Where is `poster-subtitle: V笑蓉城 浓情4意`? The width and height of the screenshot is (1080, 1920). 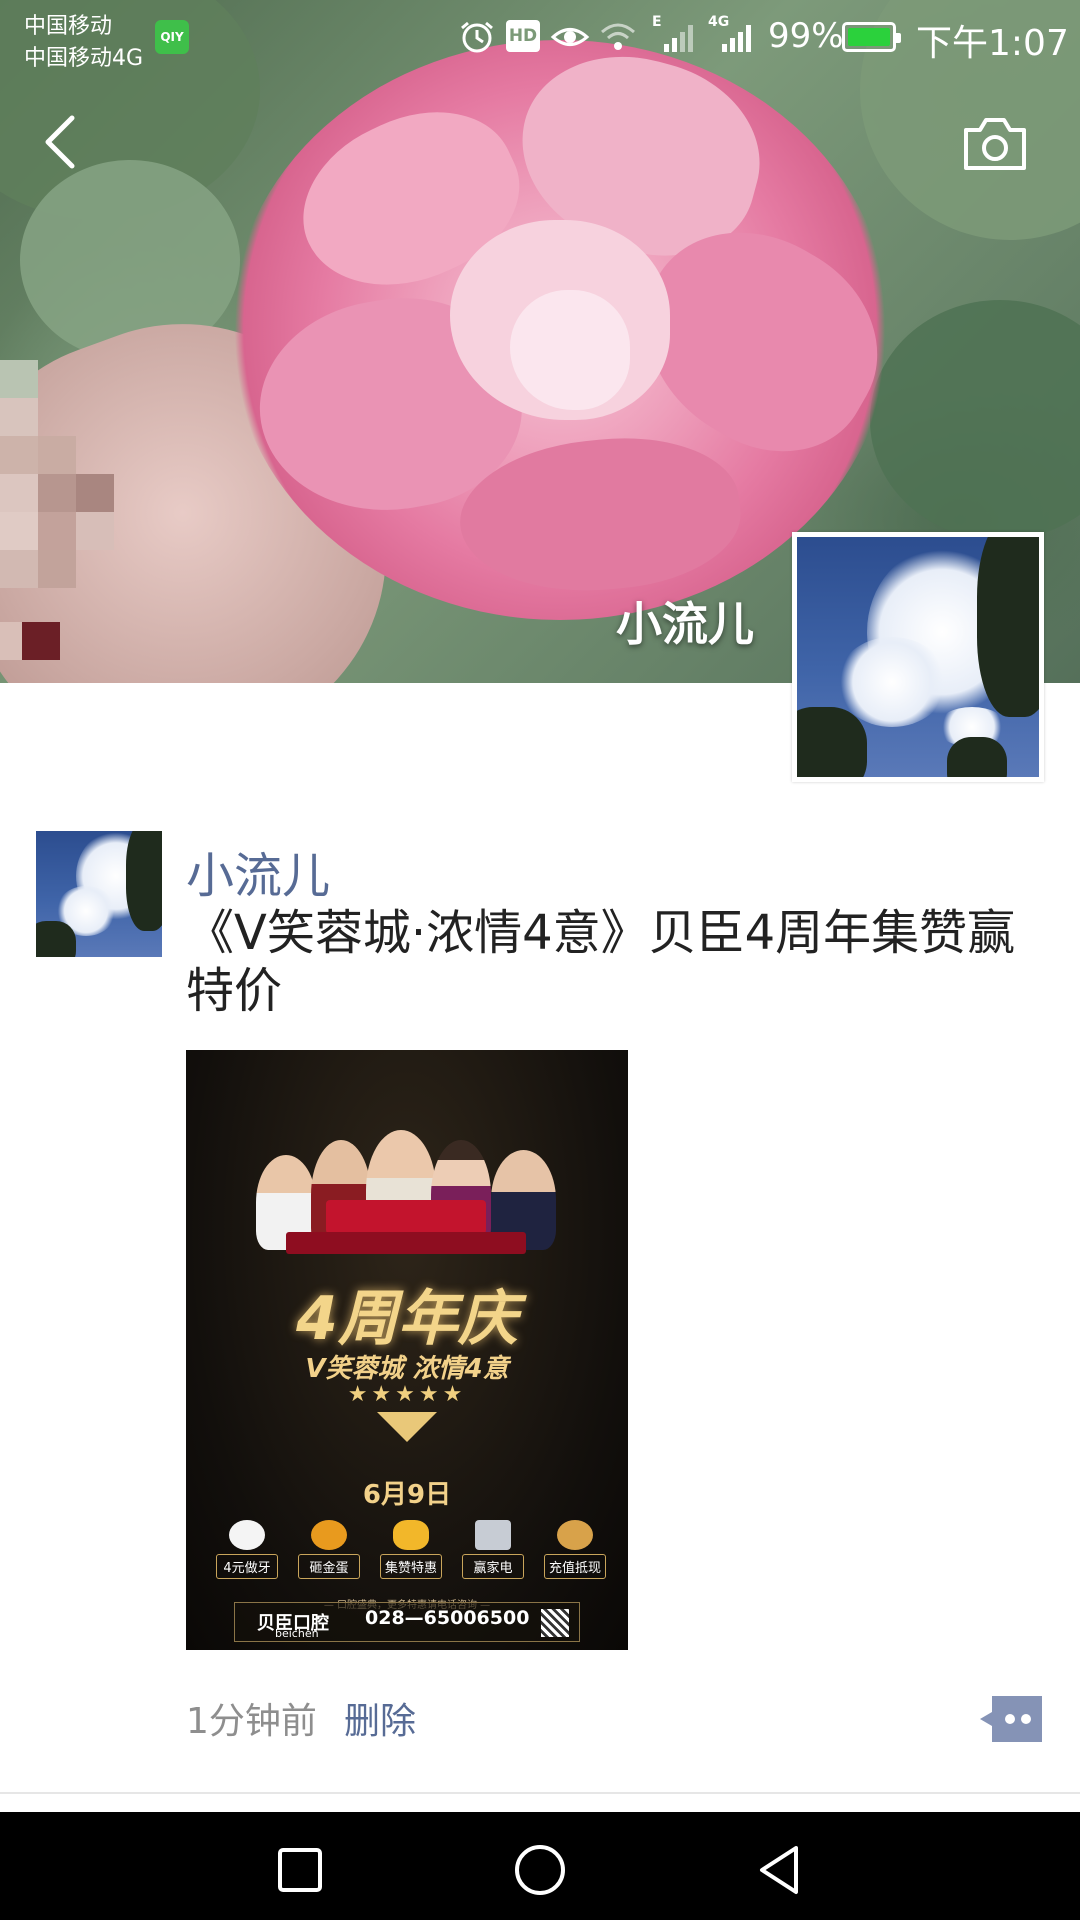
poster-subtitle: V笑蓉城 浓情4意 is located at coordinates (407, 1369).